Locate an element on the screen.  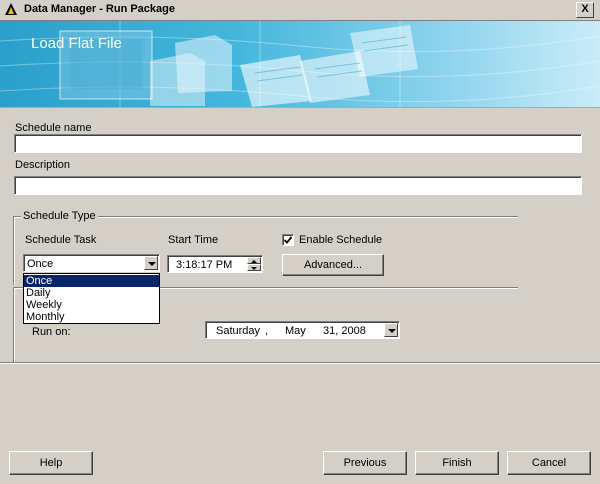
schedule-type-group-label: Schedule Type is located at coordinates (59, 216).